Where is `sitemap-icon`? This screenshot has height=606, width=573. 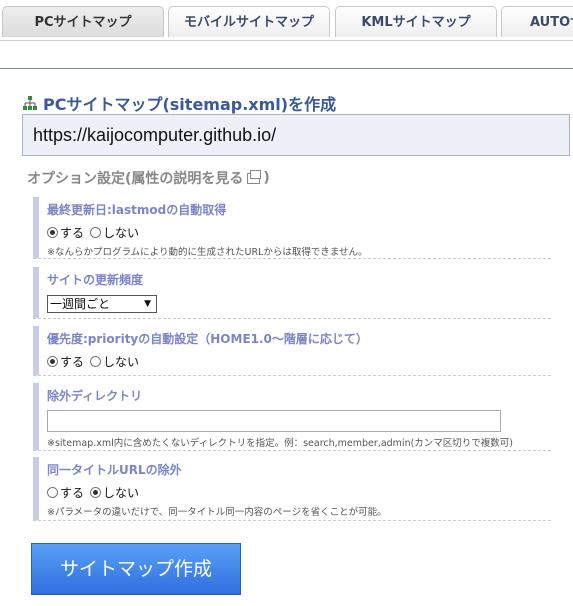 sitemap-icon is located at coordinates (30, 103).